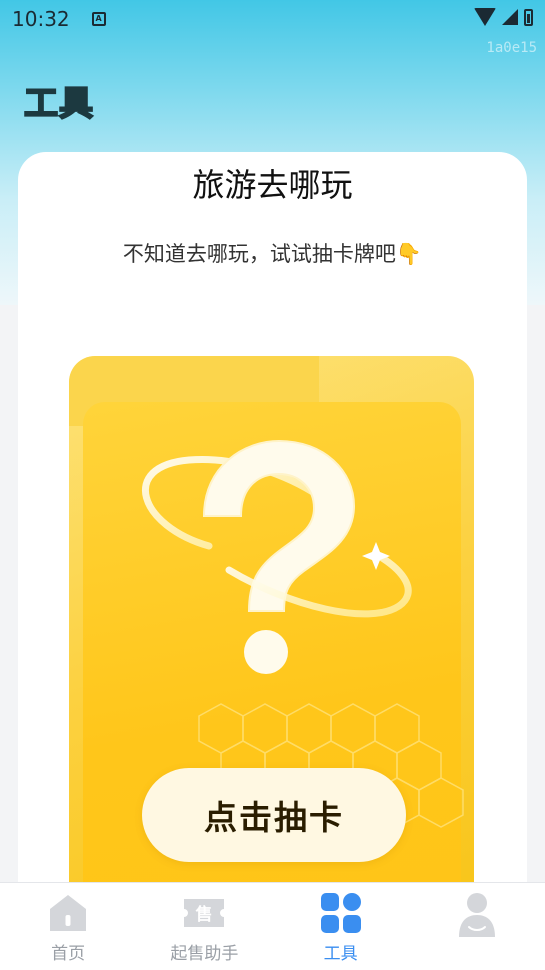  Describe the element at coordinates (511, 48) in the screenshot. I see `watermark: 1a0e15` at that location.